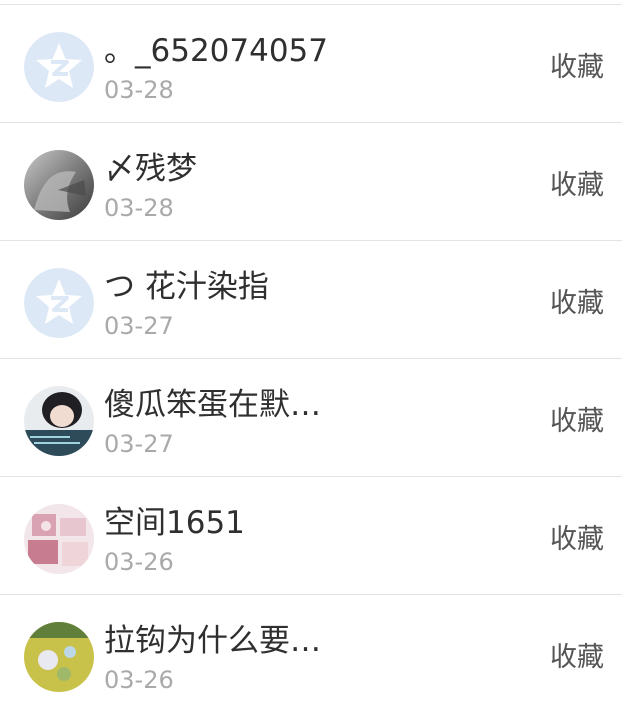 The height and width of the screenshot is (713, 640). I want to click on user-name: つ 花汁染指, so click(186, 287).